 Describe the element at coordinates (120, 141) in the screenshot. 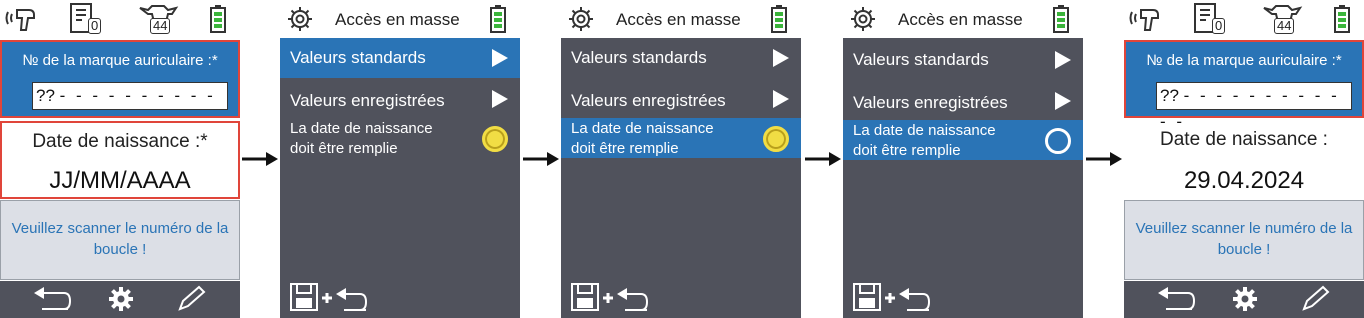

I see `birth-date-label: Date de naissance :*` at that location.